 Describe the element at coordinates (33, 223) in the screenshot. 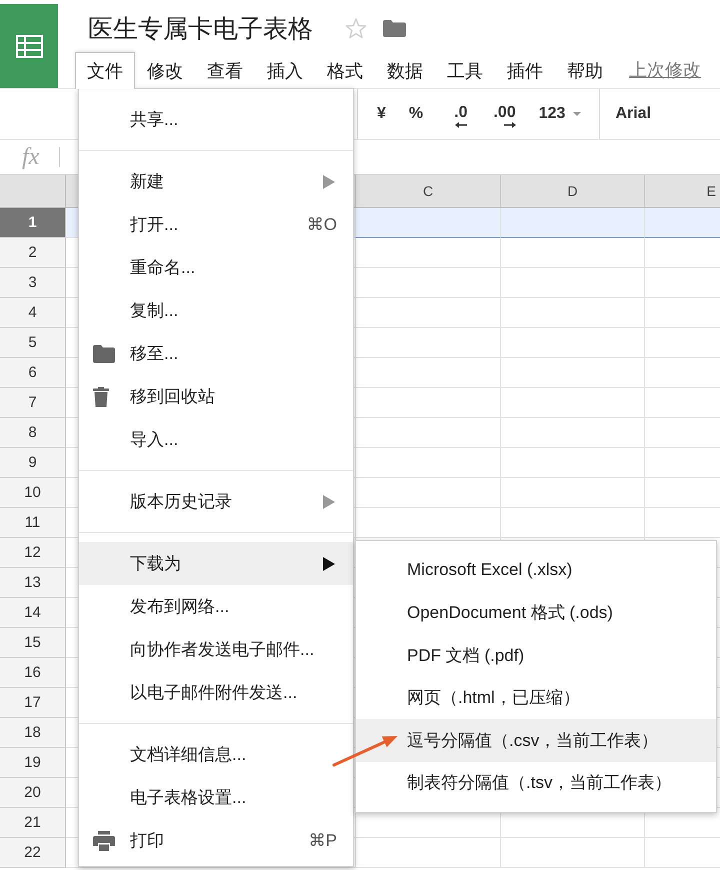

I see `row-header: 1` at that location.